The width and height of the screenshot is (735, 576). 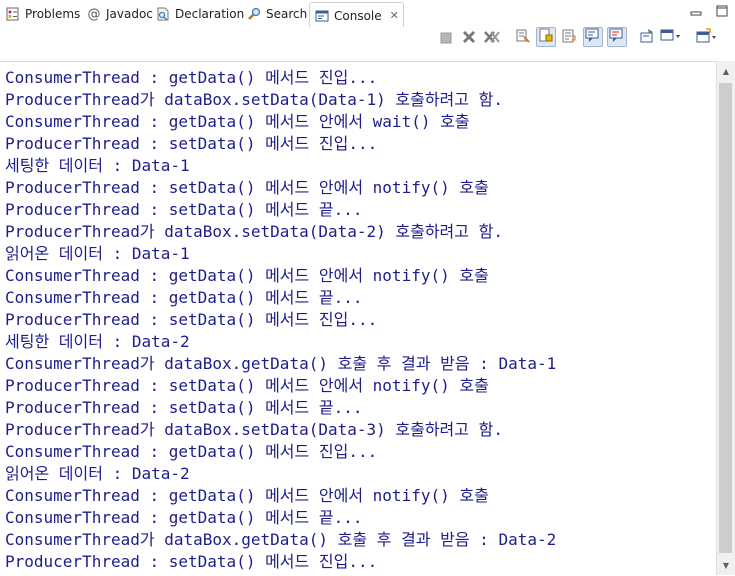 I want to click on javadoc-icon: @, so click(x=94, y=14).